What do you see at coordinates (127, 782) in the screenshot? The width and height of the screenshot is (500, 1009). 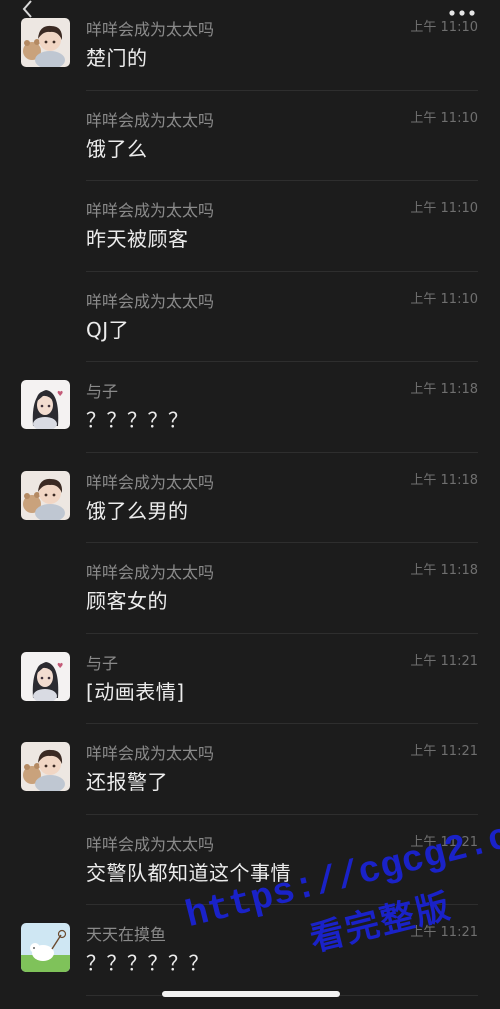 I see `message-text: 还报警了` at bounding box center [127, 782].